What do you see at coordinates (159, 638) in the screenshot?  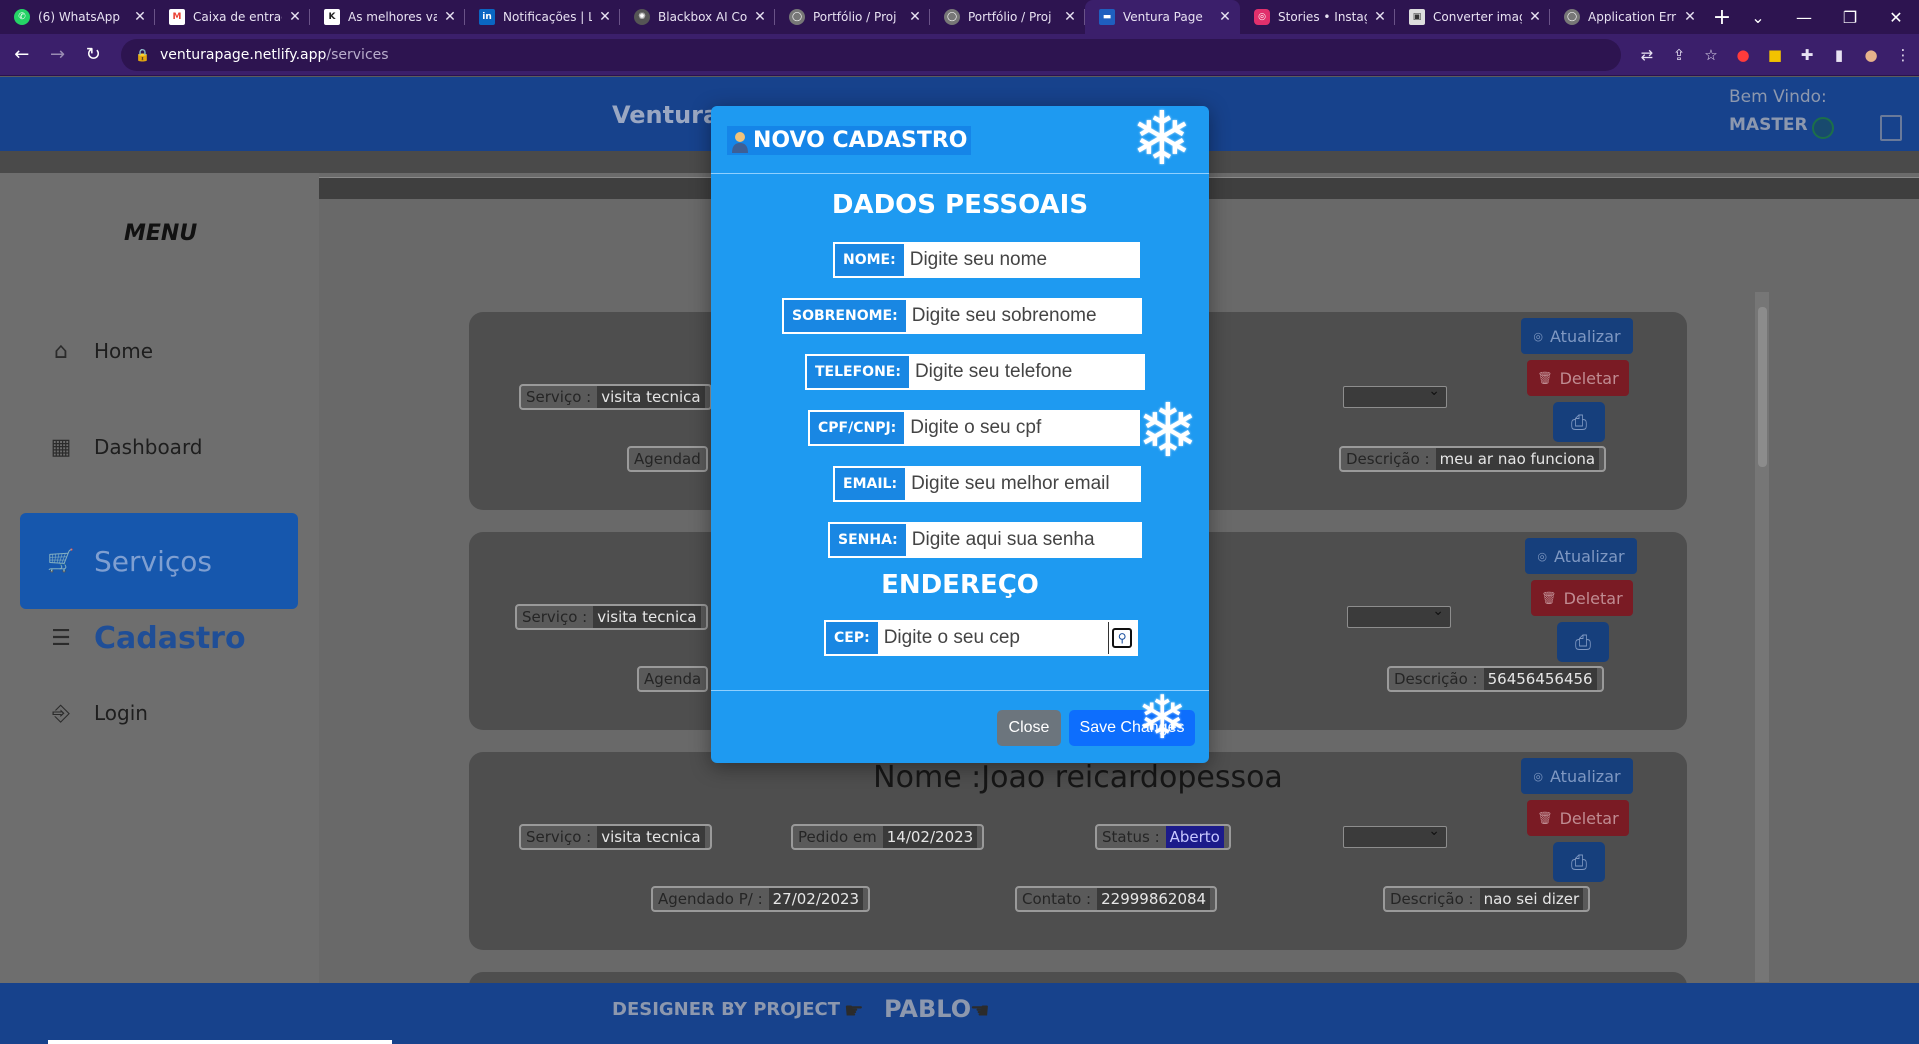 I see `sidebar-item-cadastro: ☰ Cadastro` at bounding box center [159, 638].